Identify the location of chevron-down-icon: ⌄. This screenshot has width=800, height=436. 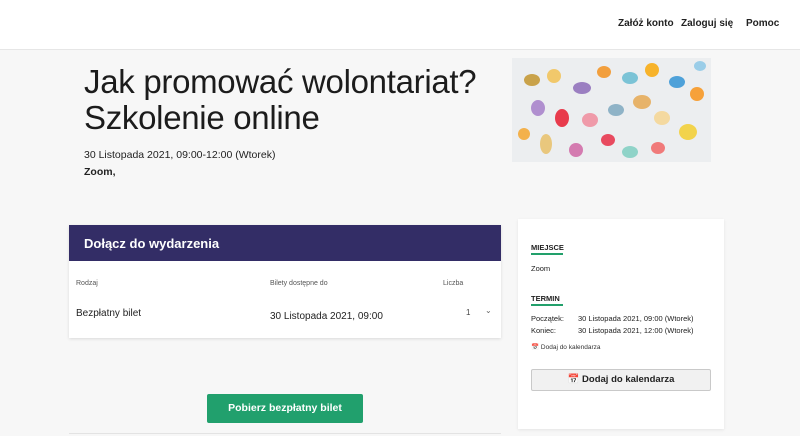
(488, 310).